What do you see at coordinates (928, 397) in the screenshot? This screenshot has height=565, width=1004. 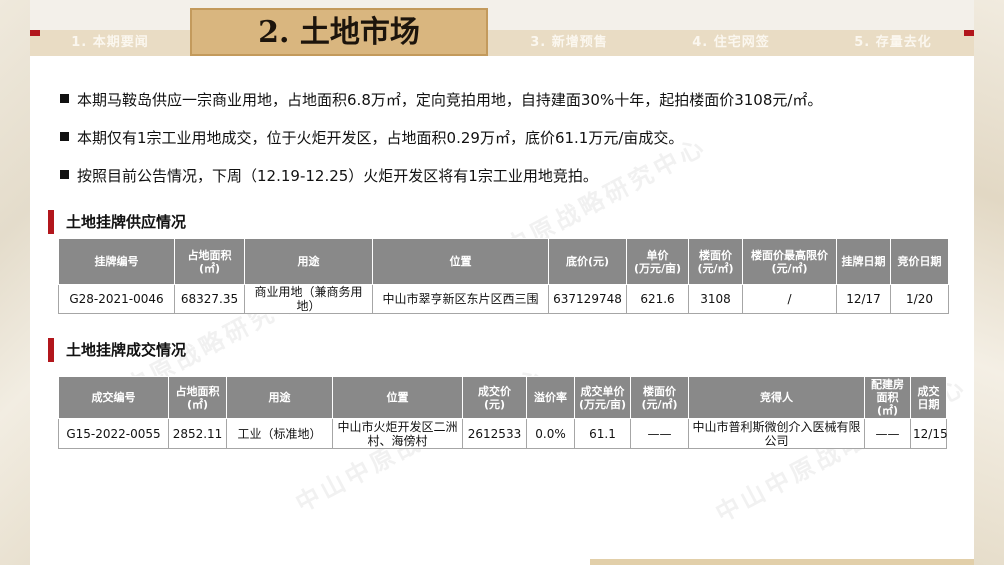 I see `deal-column-header: 成交 日期` at bounding box center [928, 397].